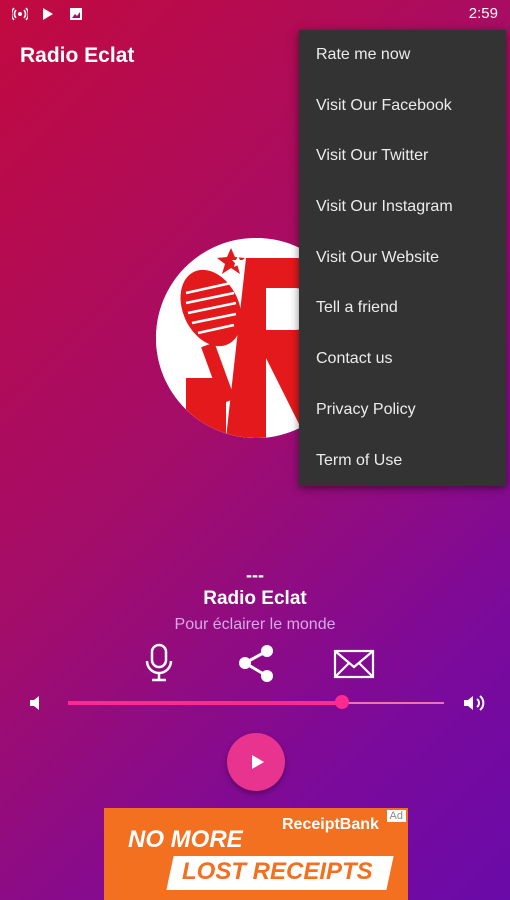 Image resolution: width=510 pixels, height=900 pixels. I want to click on menu-item-facebook: Visit Our Facebook, so click(402, 106).